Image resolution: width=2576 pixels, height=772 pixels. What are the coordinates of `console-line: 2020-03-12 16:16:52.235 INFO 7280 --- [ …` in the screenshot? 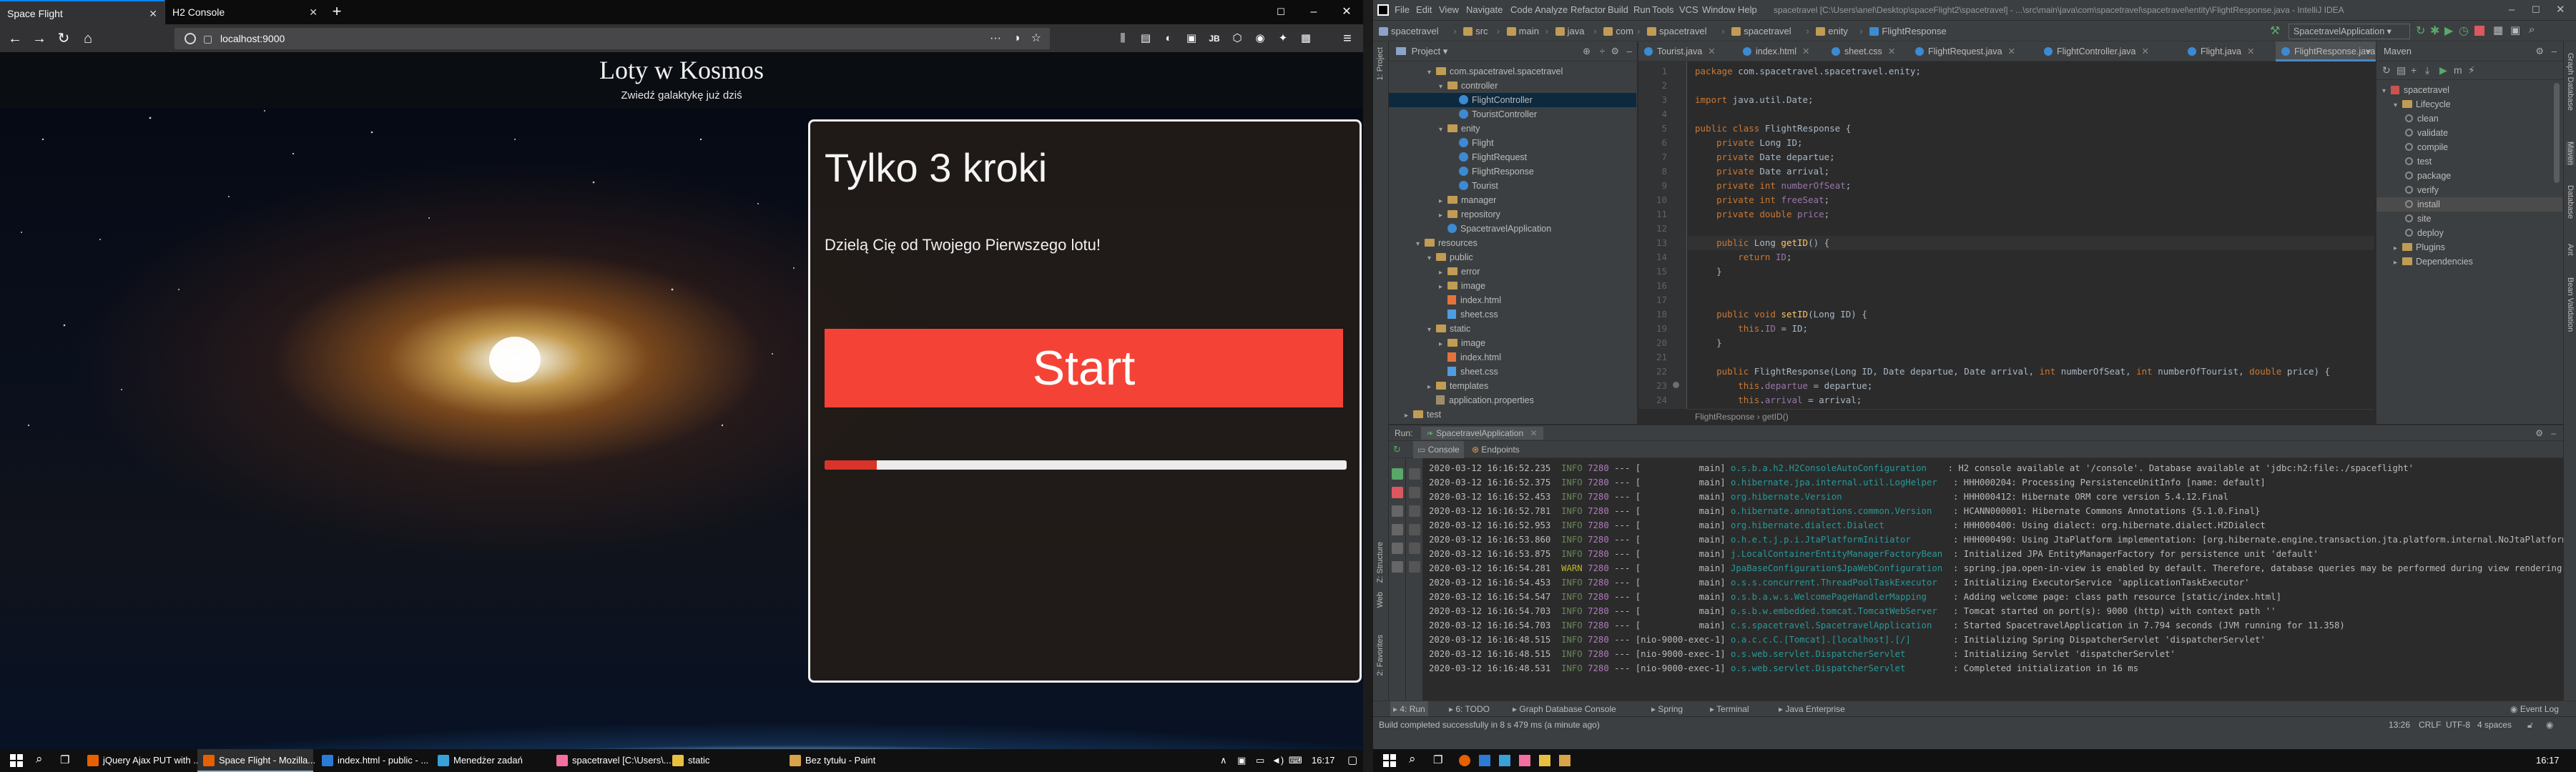 It's located at (1993, 468).